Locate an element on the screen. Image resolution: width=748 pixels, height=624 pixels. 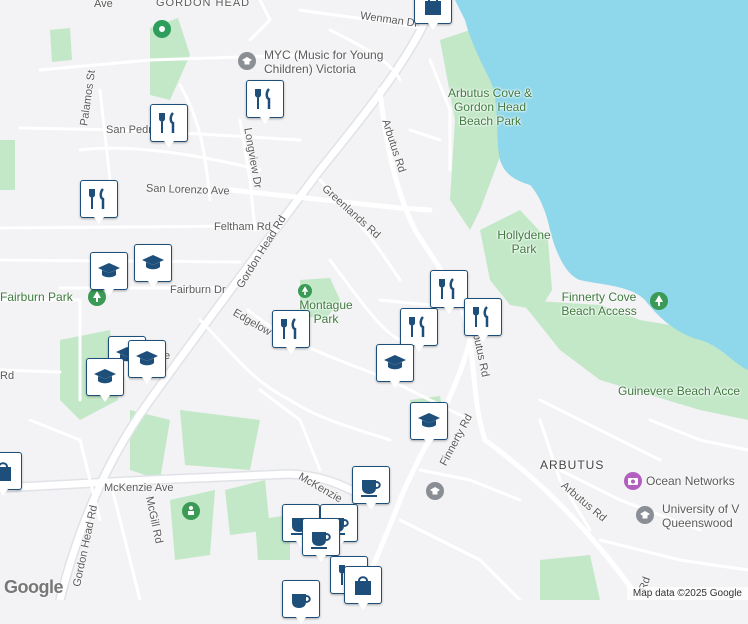
place-label-guinevere: Guinevere Beach Acce is located at coordinates (679, 391).